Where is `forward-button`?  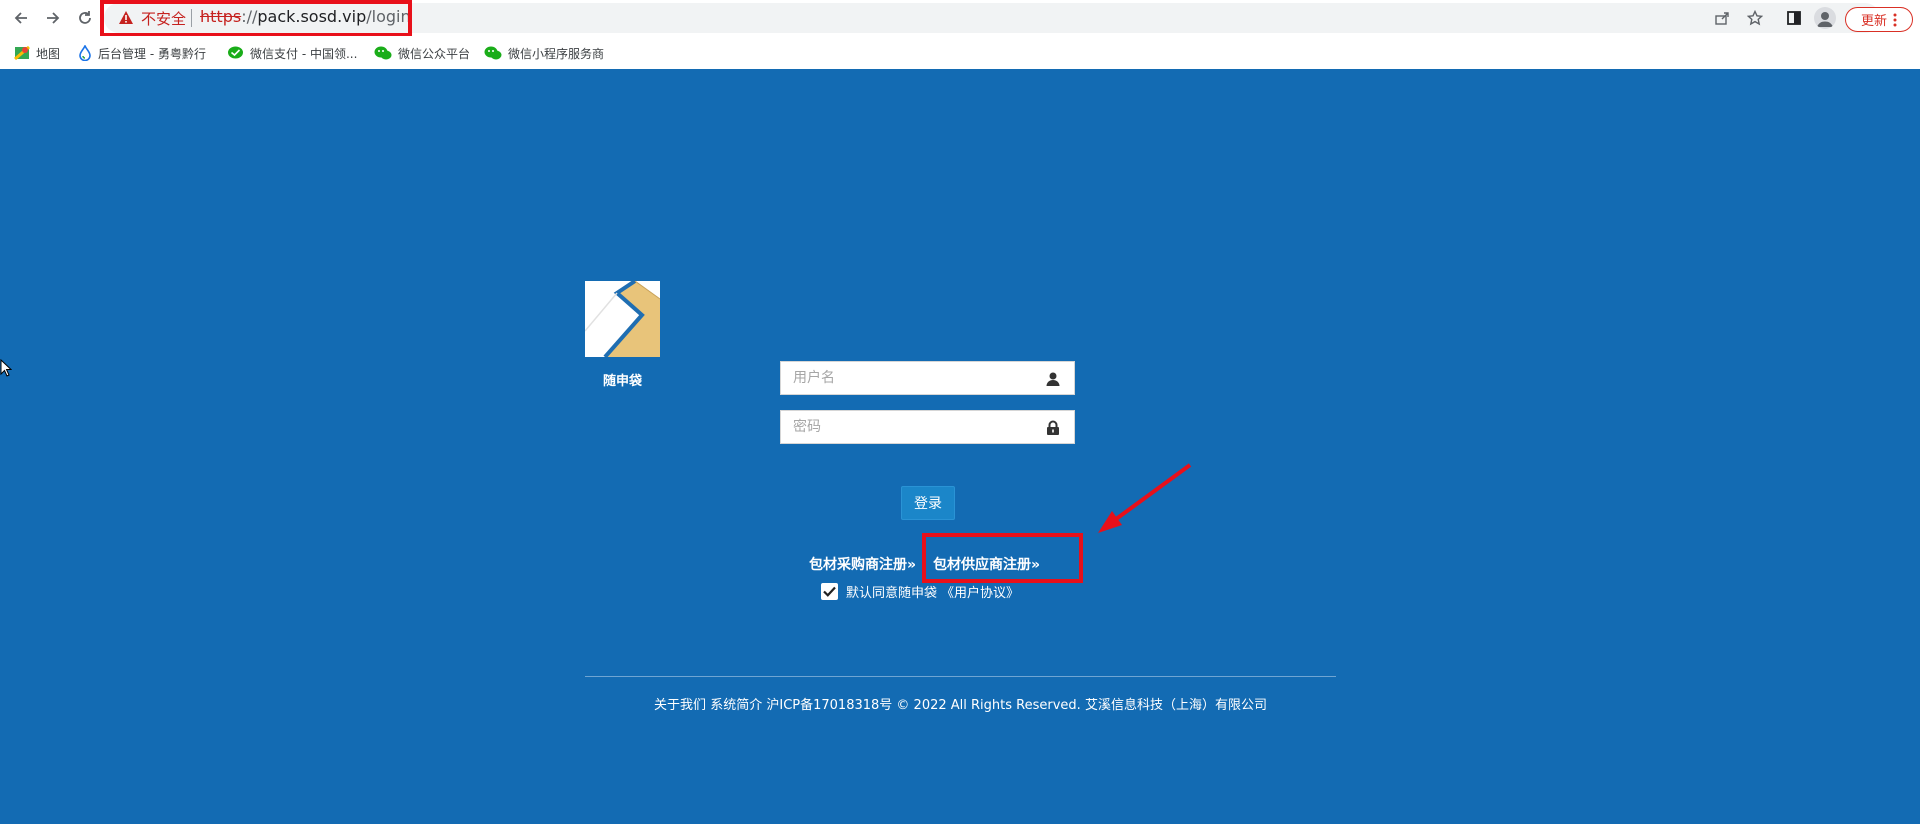 forward-button is located at coordinates (53, 18).